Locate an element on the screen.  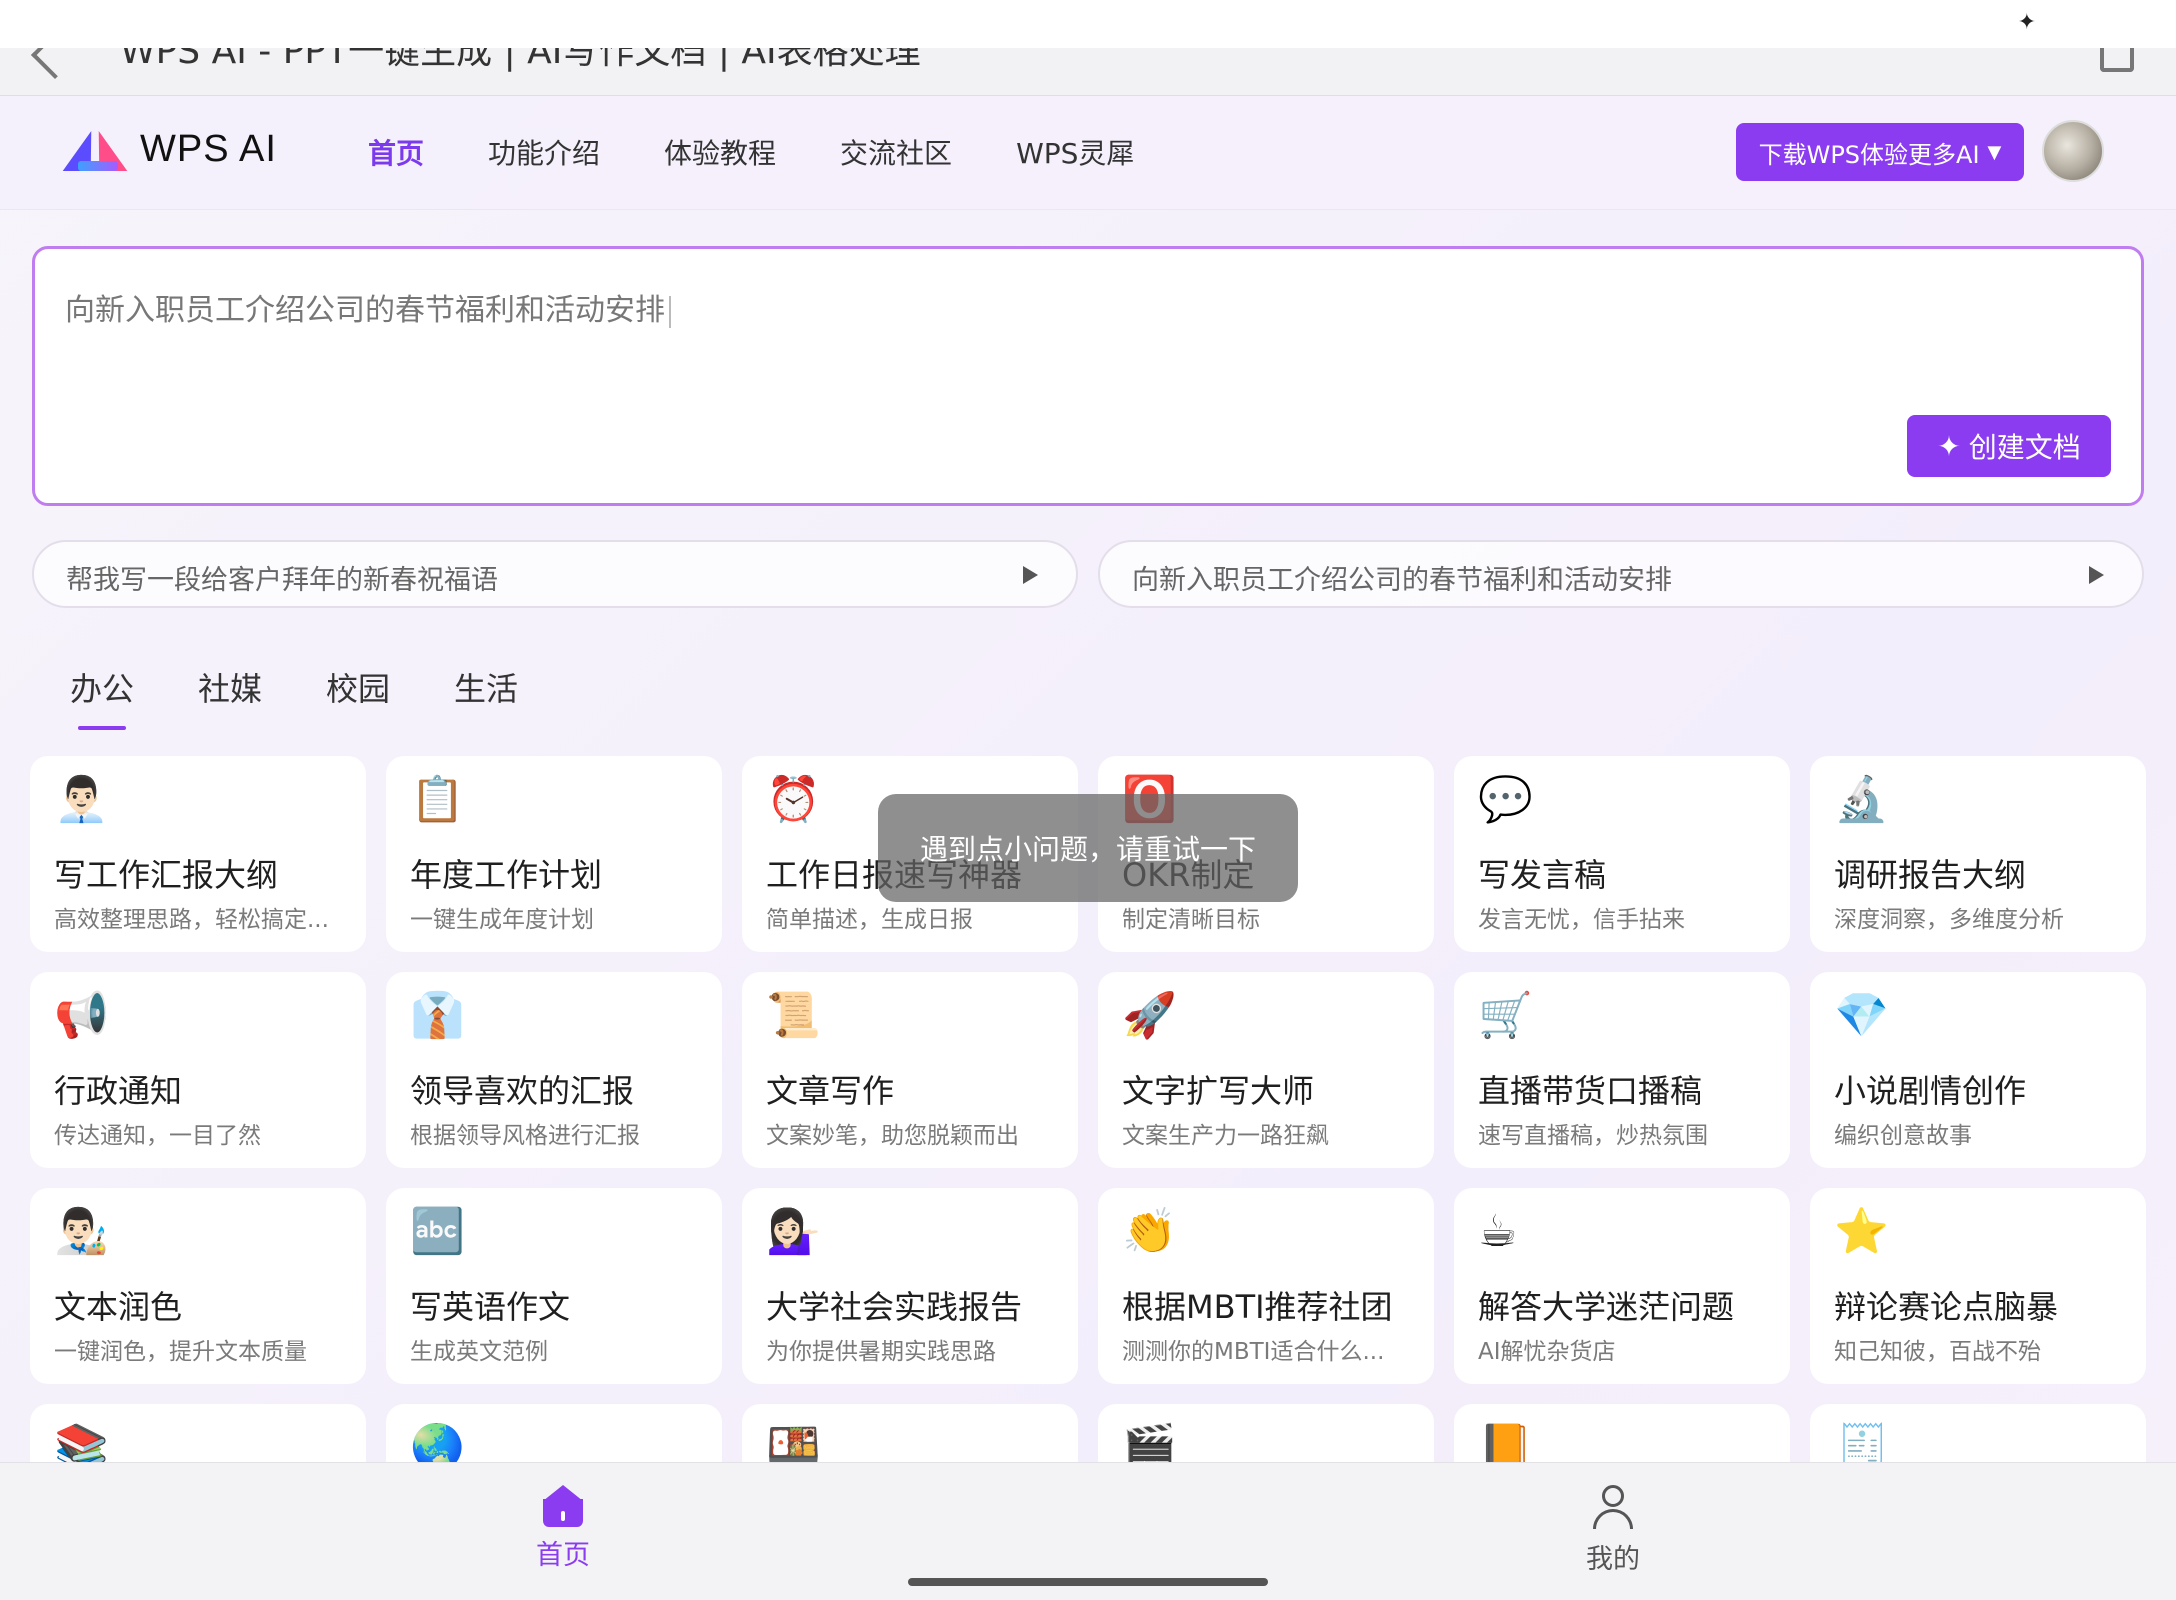
template-card: 👔 领导喜欢的汇报 根据领导风格进行汇报 is located at coordinates (554, 1070).